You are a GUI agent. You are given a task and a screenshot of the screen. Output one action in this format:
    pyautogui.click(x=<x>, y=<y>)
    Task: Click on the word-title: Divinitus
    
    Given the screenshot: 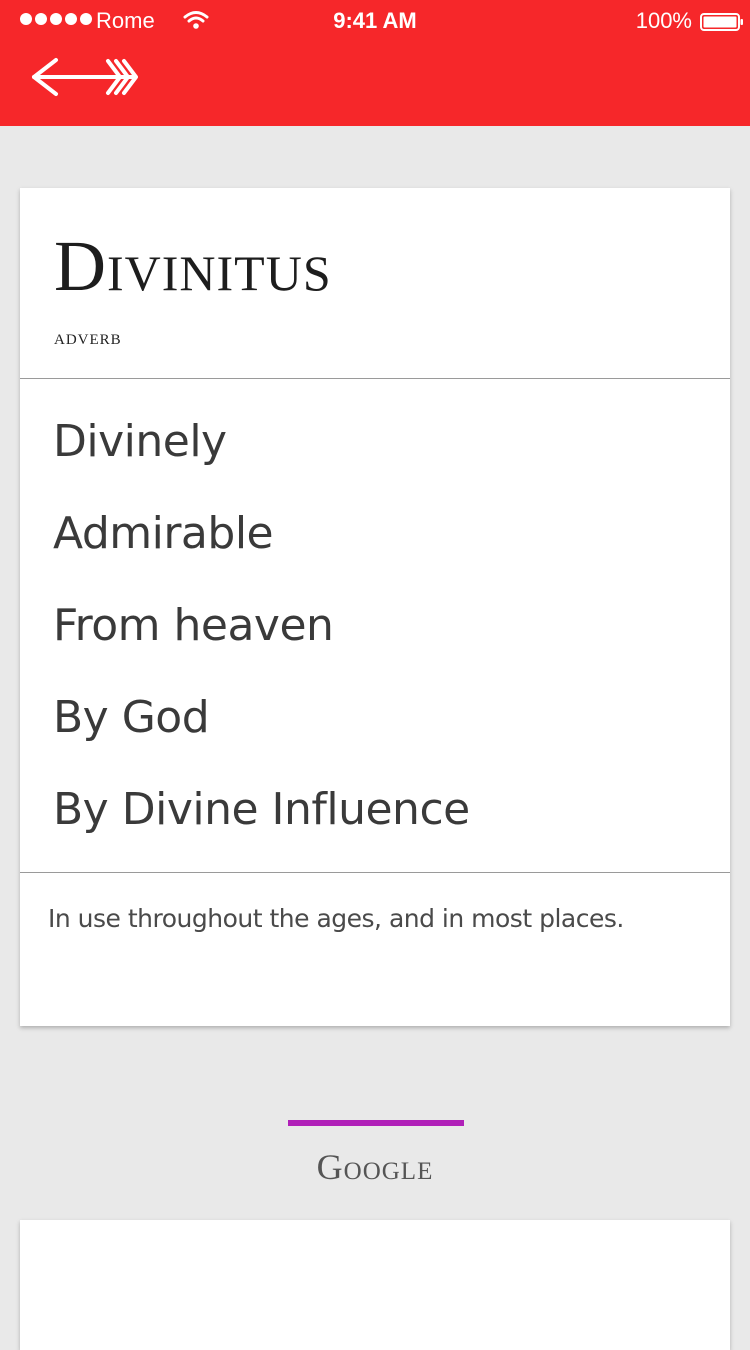 What is the action you would take?
    pyautogui.click(x=193, y=266)
    